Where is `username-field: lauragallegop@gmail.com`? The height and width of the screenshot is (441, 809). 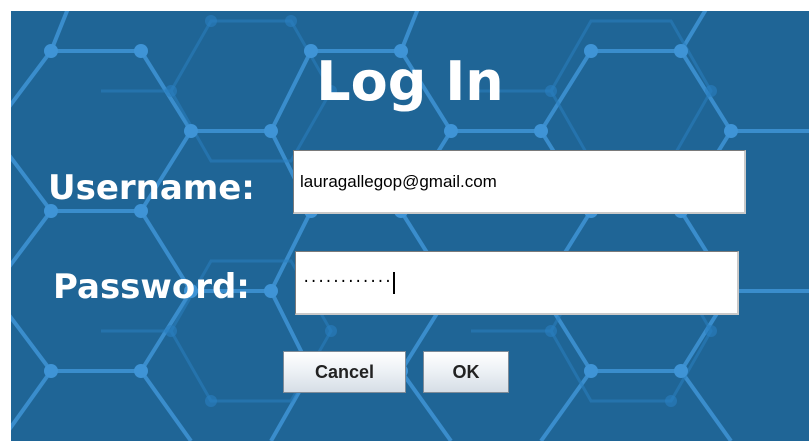
username-field: lauragallegop@gmail.com is located at coordinates (519, 182).